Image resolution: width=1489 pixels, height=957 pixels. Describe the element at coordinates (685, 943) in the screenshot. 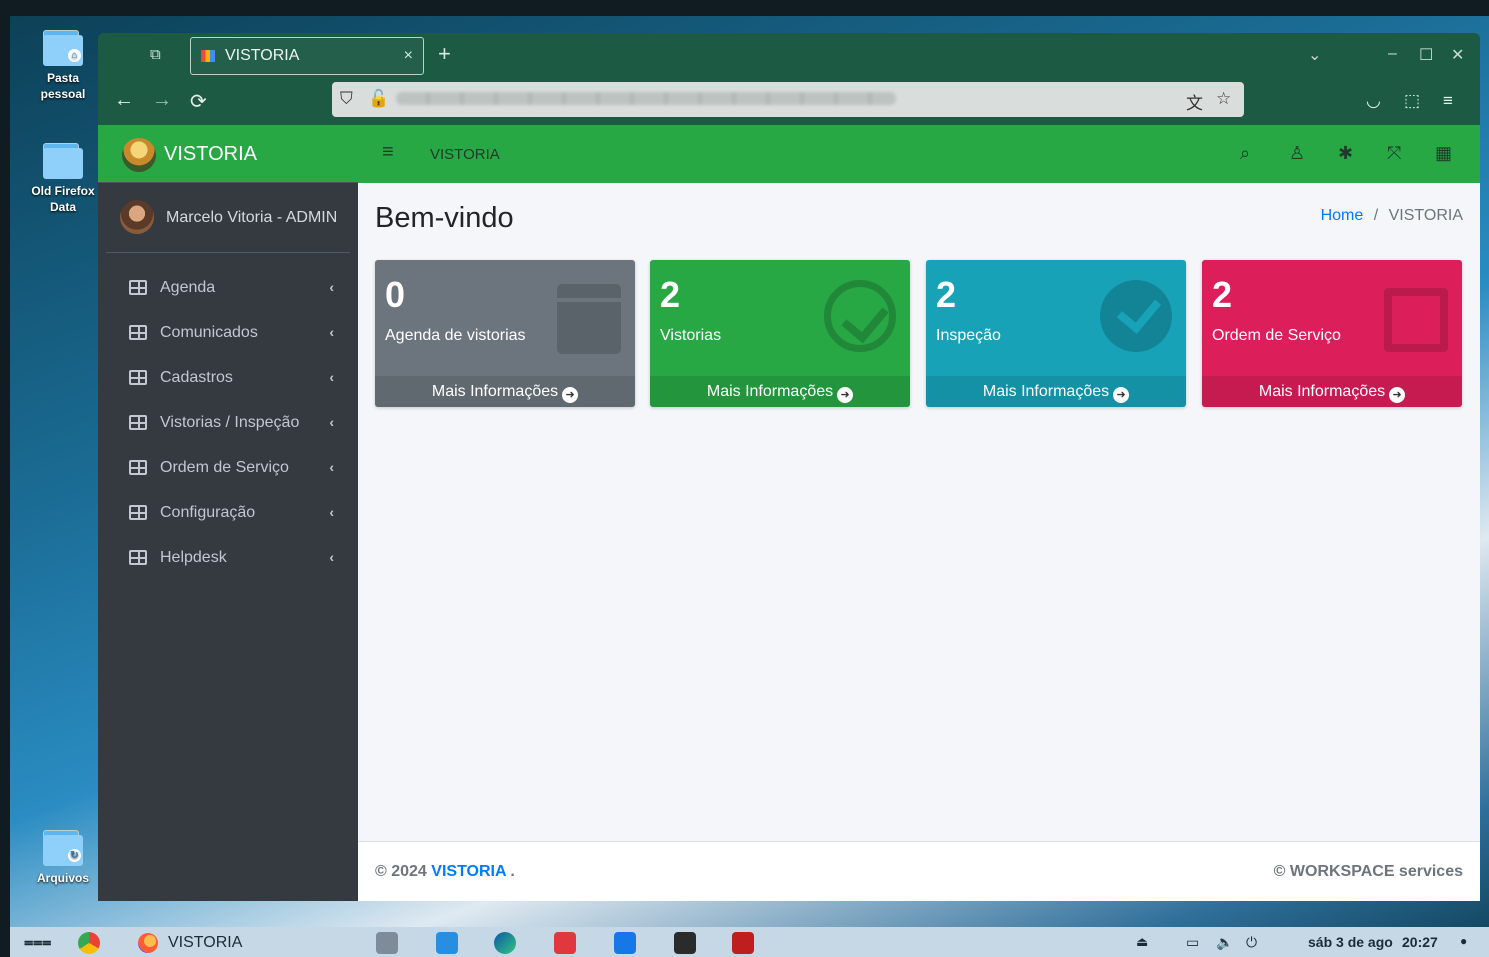

I see `terminal-icon` at that location.